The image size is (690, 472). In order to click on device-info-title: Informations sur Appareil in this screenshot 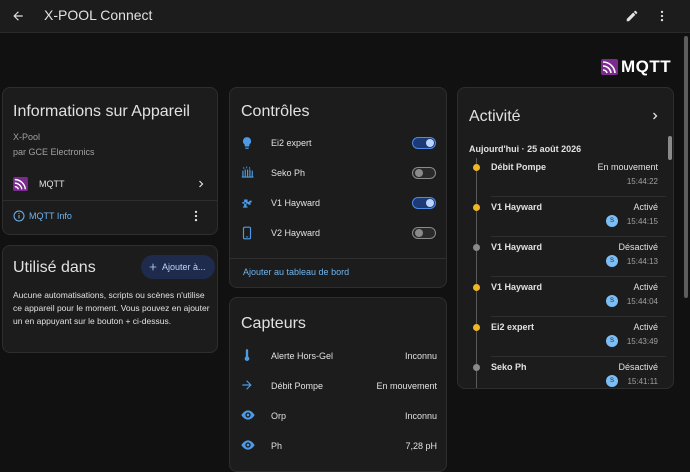, I will do `click(101, 111)`.